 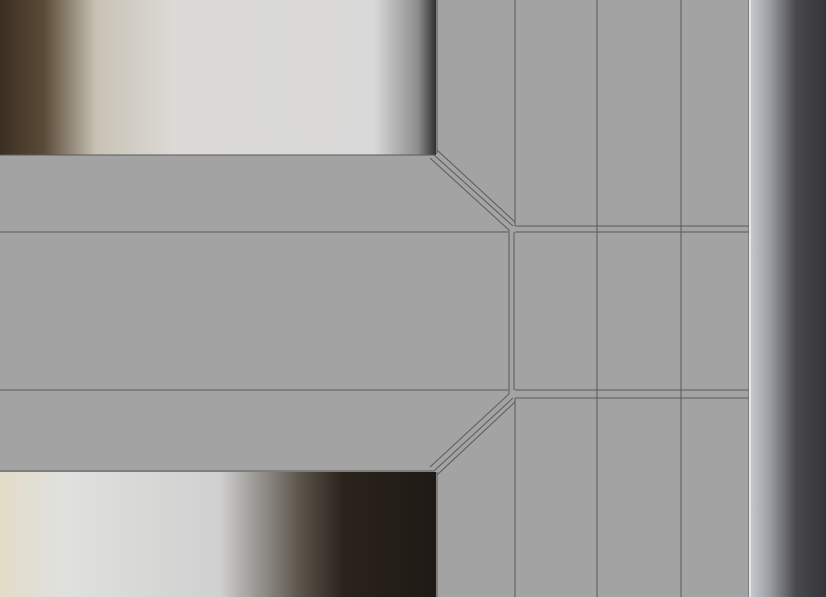 I want to click on backdrop-bottom-left, so click(x=220, y=533).